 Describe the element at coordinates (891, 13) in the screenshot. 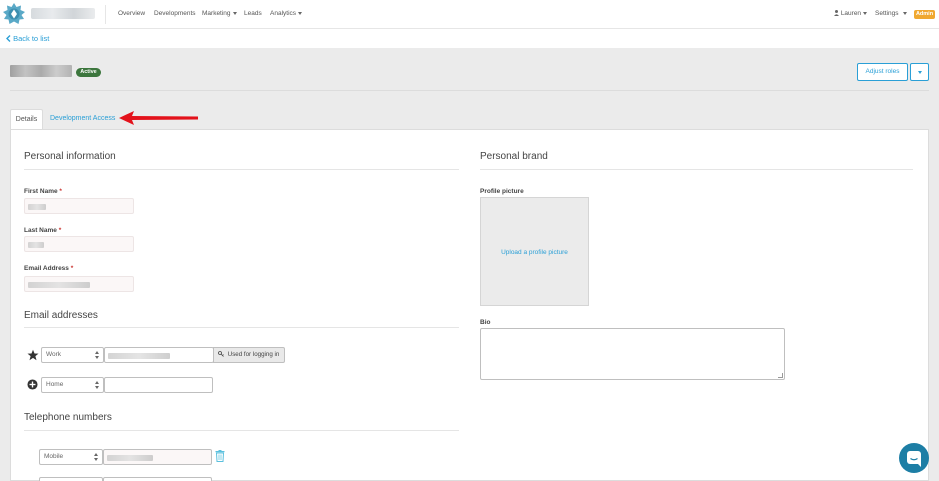

I see `settings-menu: Settings` at that location.